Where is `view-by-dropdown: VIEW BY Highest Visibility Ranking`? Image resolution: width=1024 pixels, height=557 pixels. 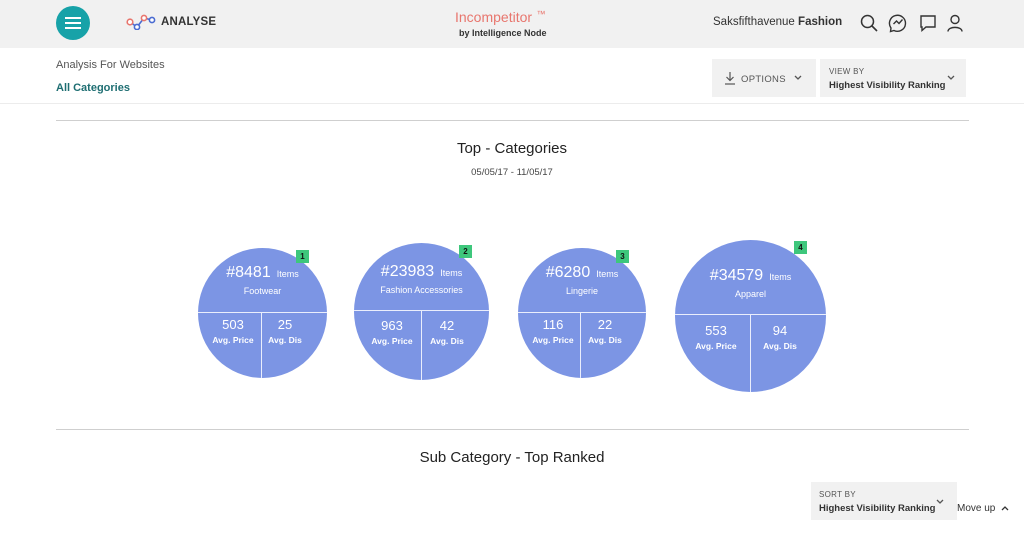
view-by-dropdown: VIEW BY Highest Visibility Ranking is located at coordinates (893, 78).